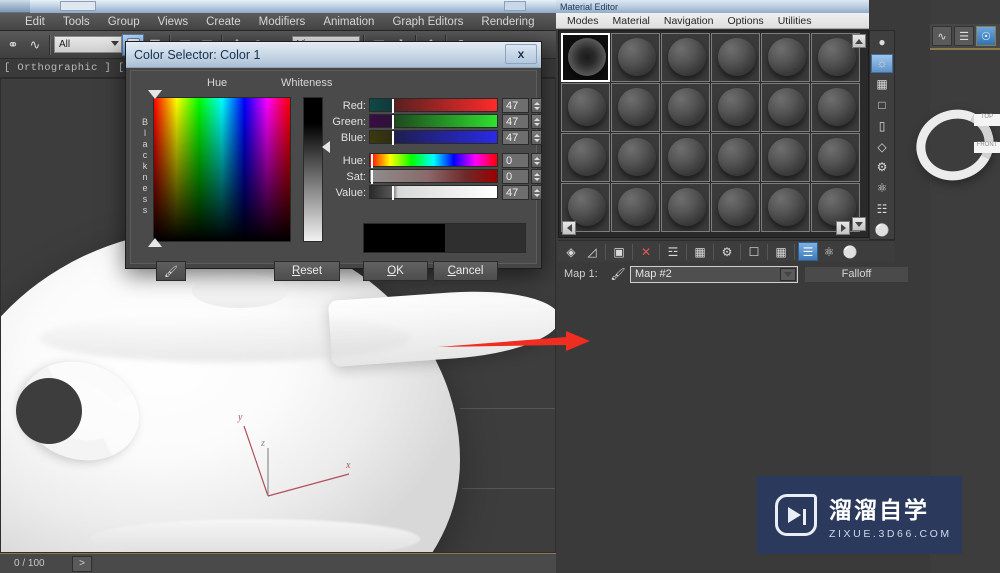  Describe the element at coordinates (646, 251) in the screenshot. I see `reset-map-icon: ✕` at that location.